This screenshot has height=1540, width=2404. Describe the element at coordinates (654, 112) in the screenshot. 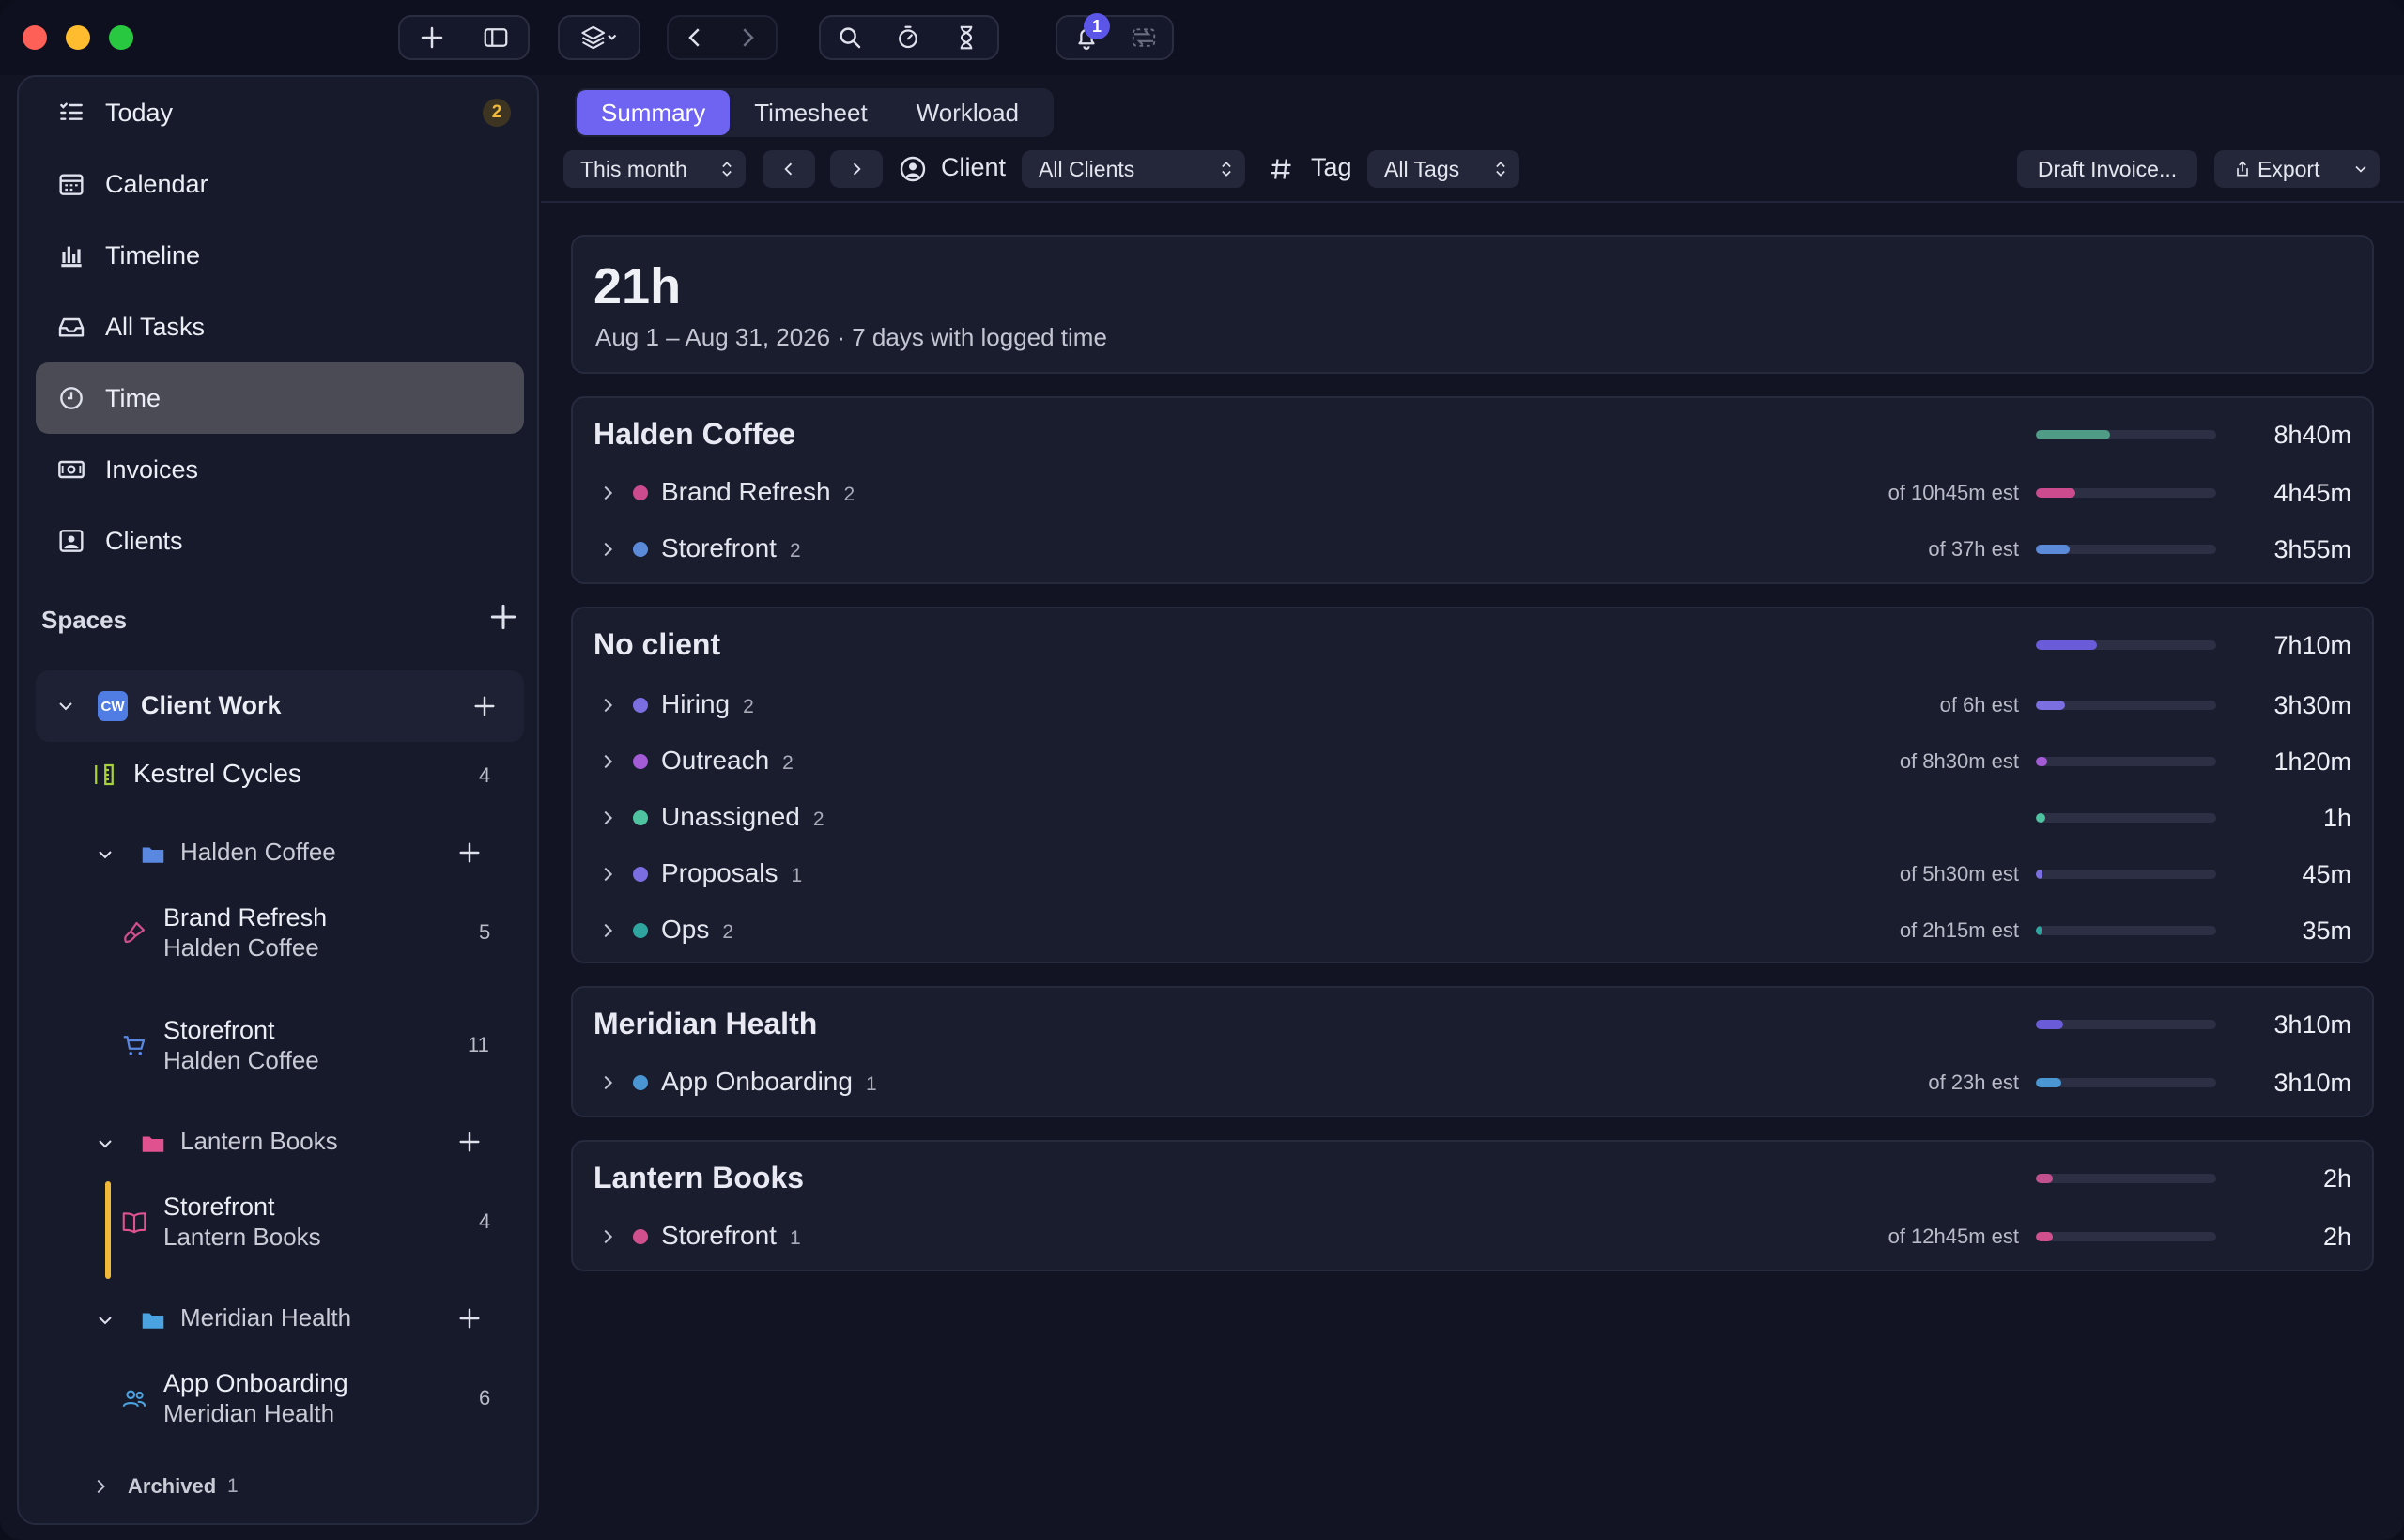

I see `tab-summary: Summary` at that location.